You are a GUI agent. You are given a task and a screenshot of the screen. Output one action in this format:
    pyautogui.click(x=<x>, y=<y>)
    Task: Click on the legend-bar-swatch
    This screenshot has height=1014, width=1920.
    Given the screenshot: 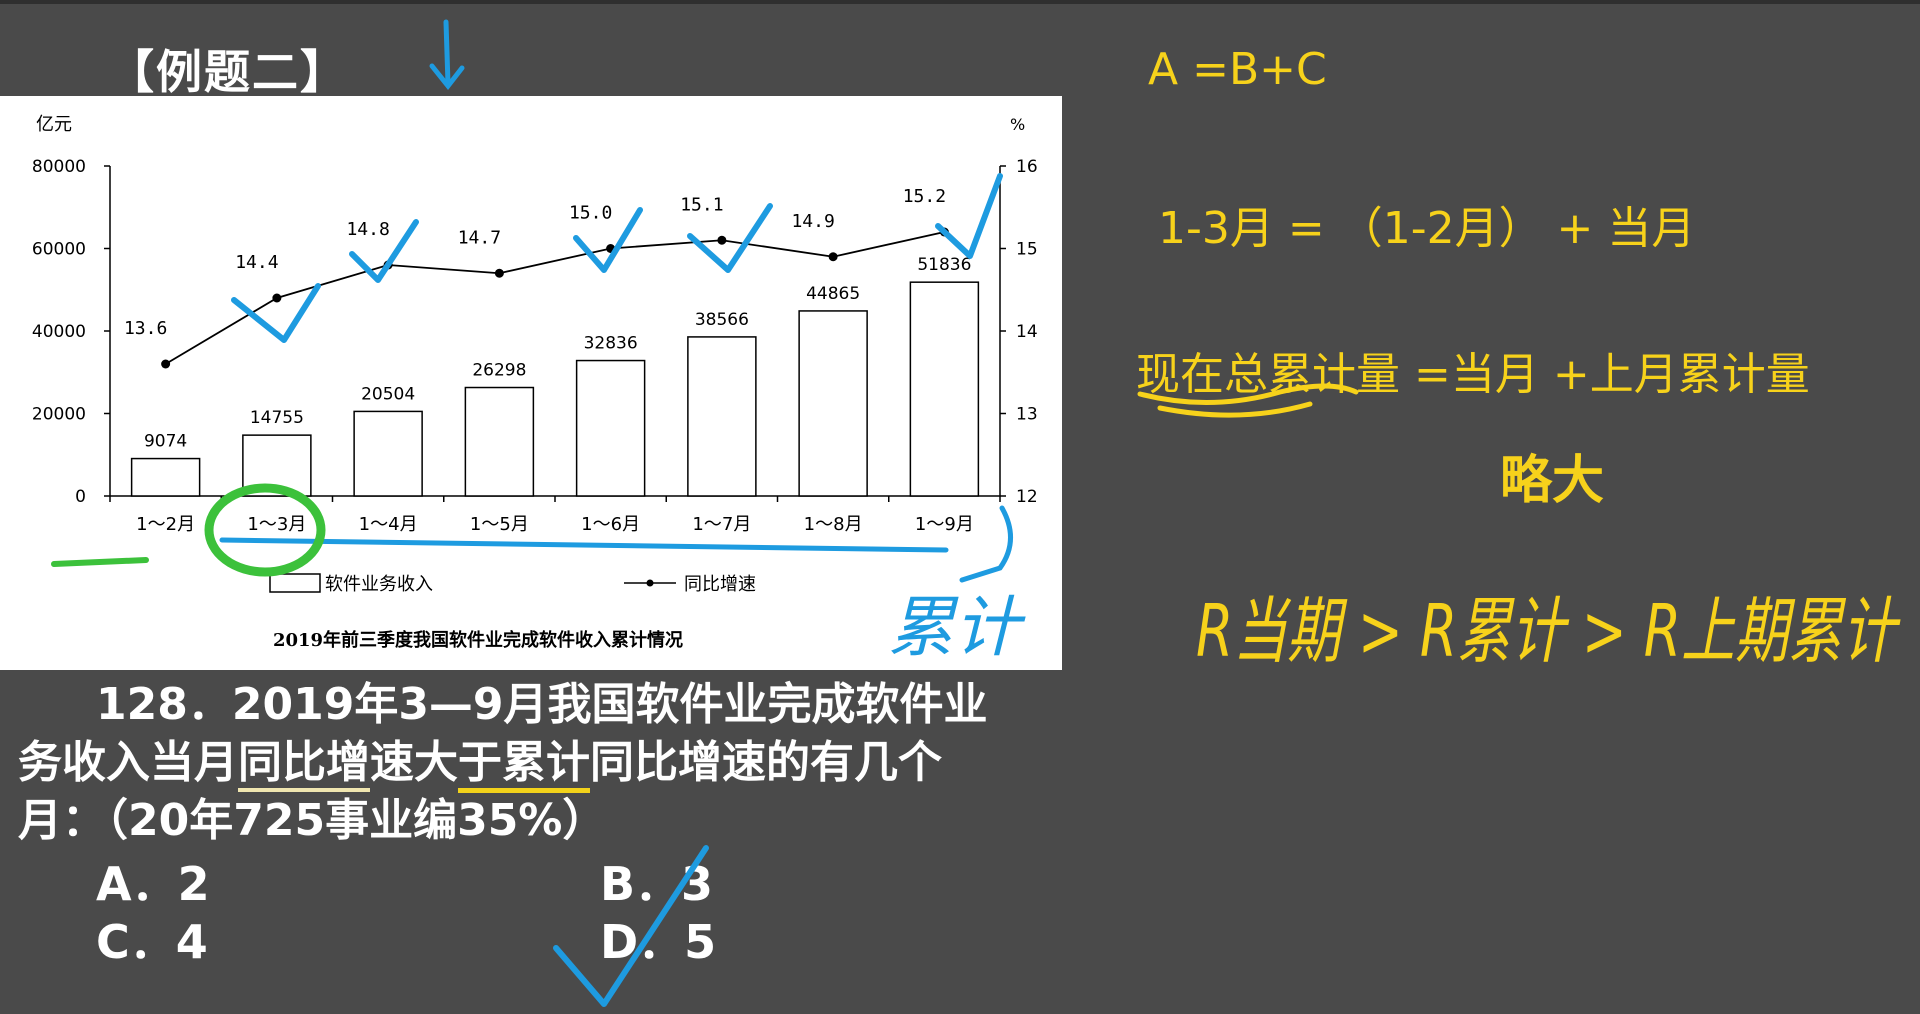 What is the action you would take?
    pyautogui.click(x=295, y=583)
    